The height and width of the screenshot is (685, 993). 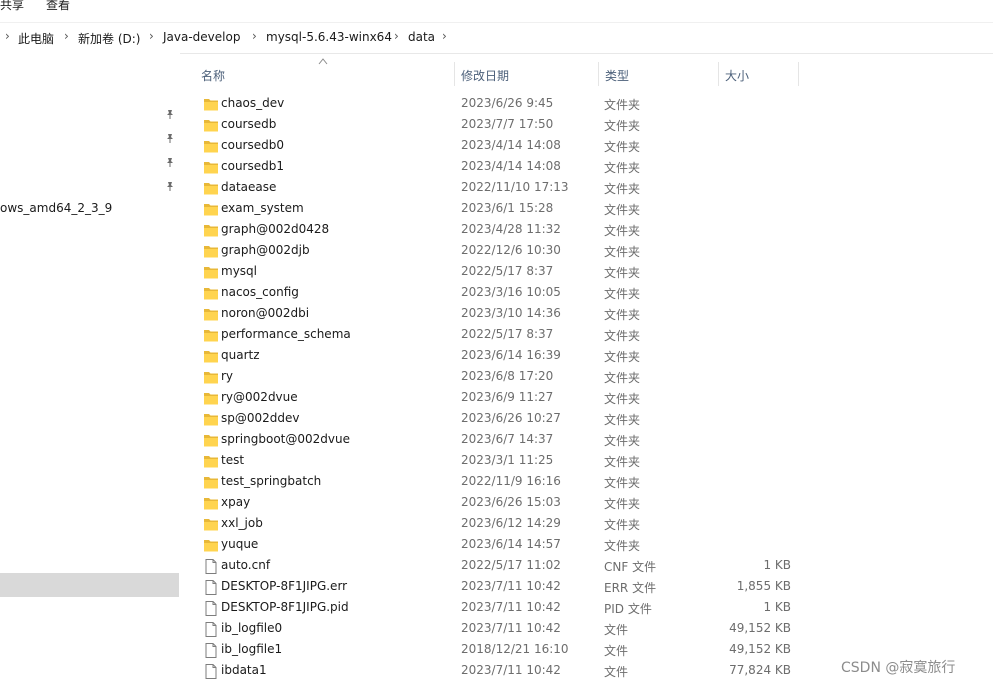 I want to click on breadcrumb-data: data, so click(x=421, y=37).